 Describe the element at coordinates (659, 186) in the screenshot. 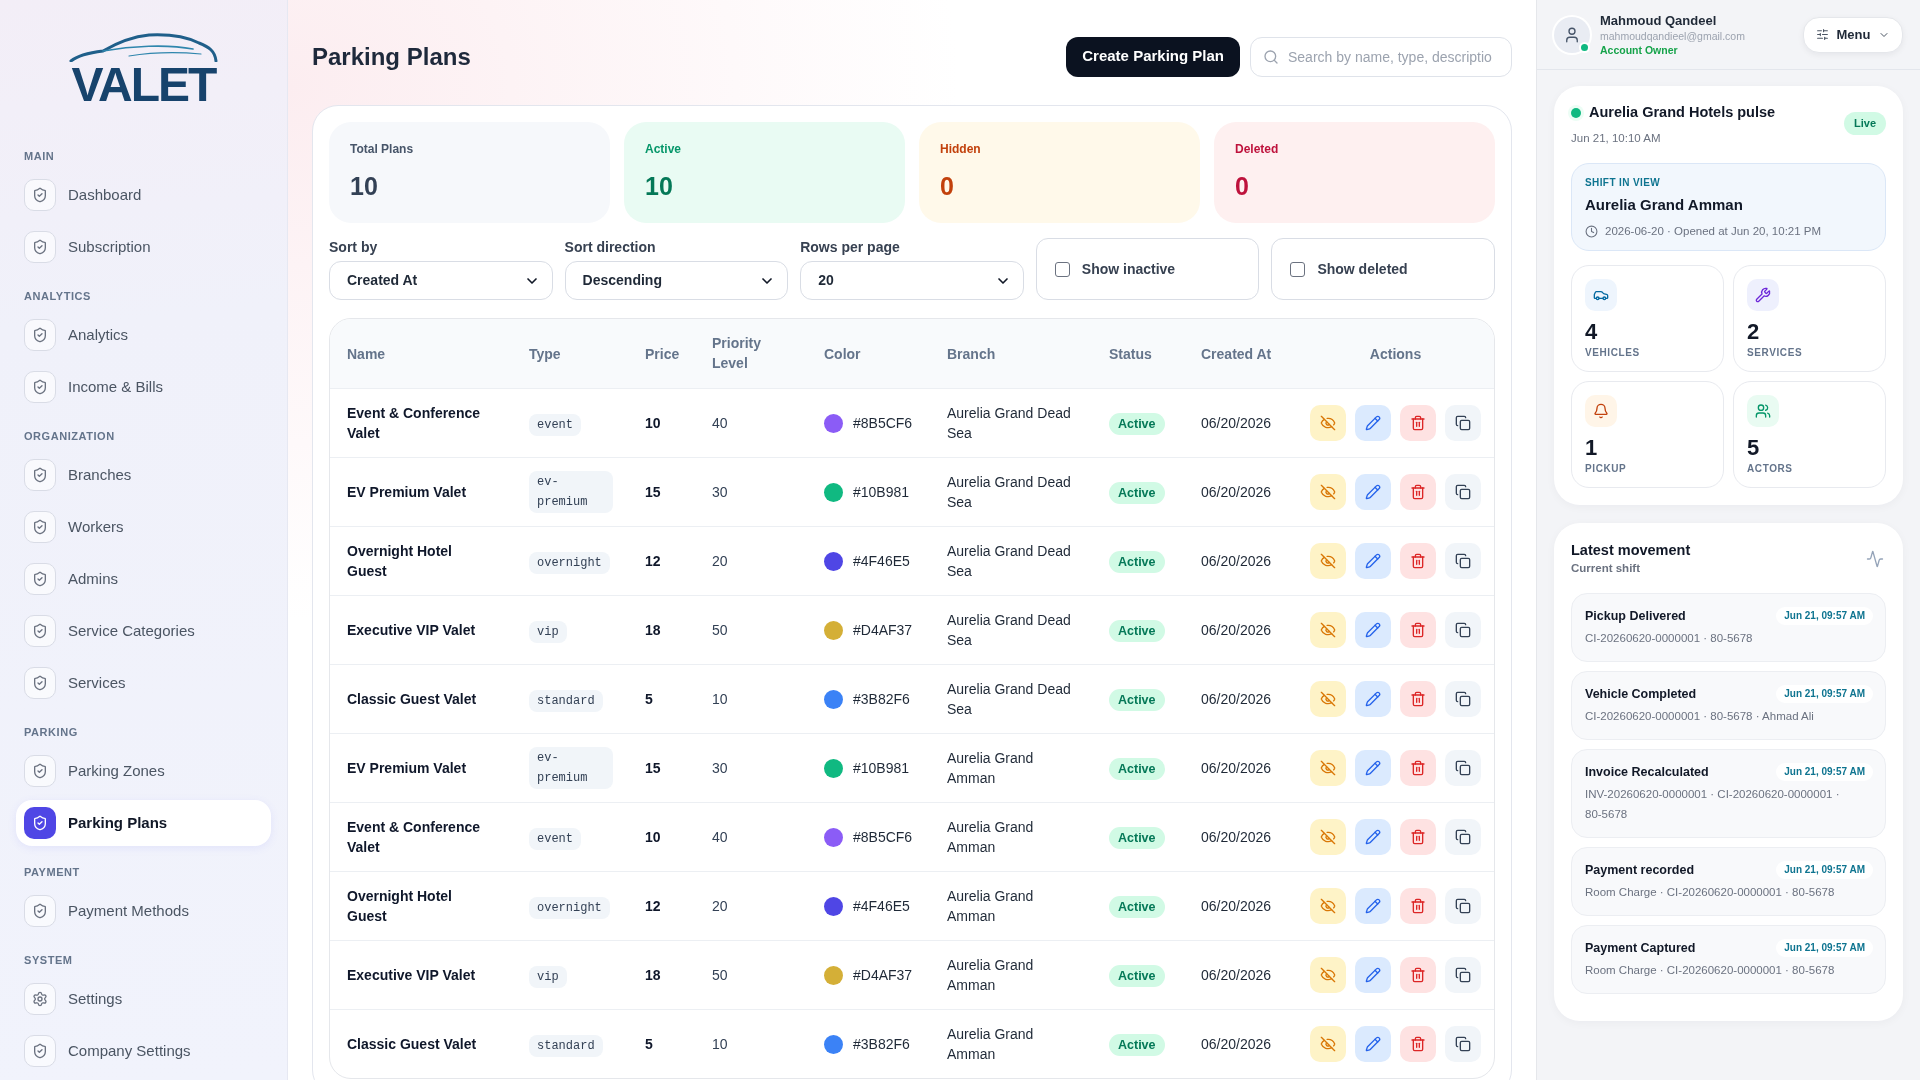

I see `stat-value: 10` at that location.